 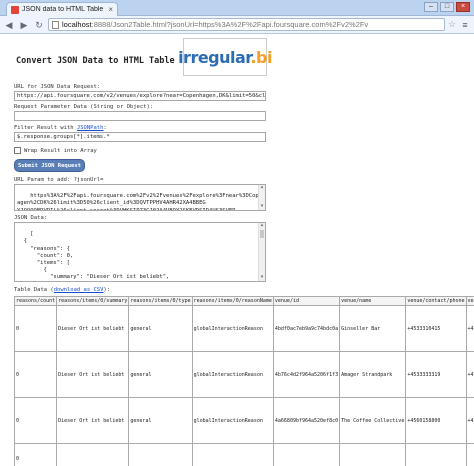 I want to click on browser-tab: JSON data to HTML Table ×, so click(x=62, y=9).